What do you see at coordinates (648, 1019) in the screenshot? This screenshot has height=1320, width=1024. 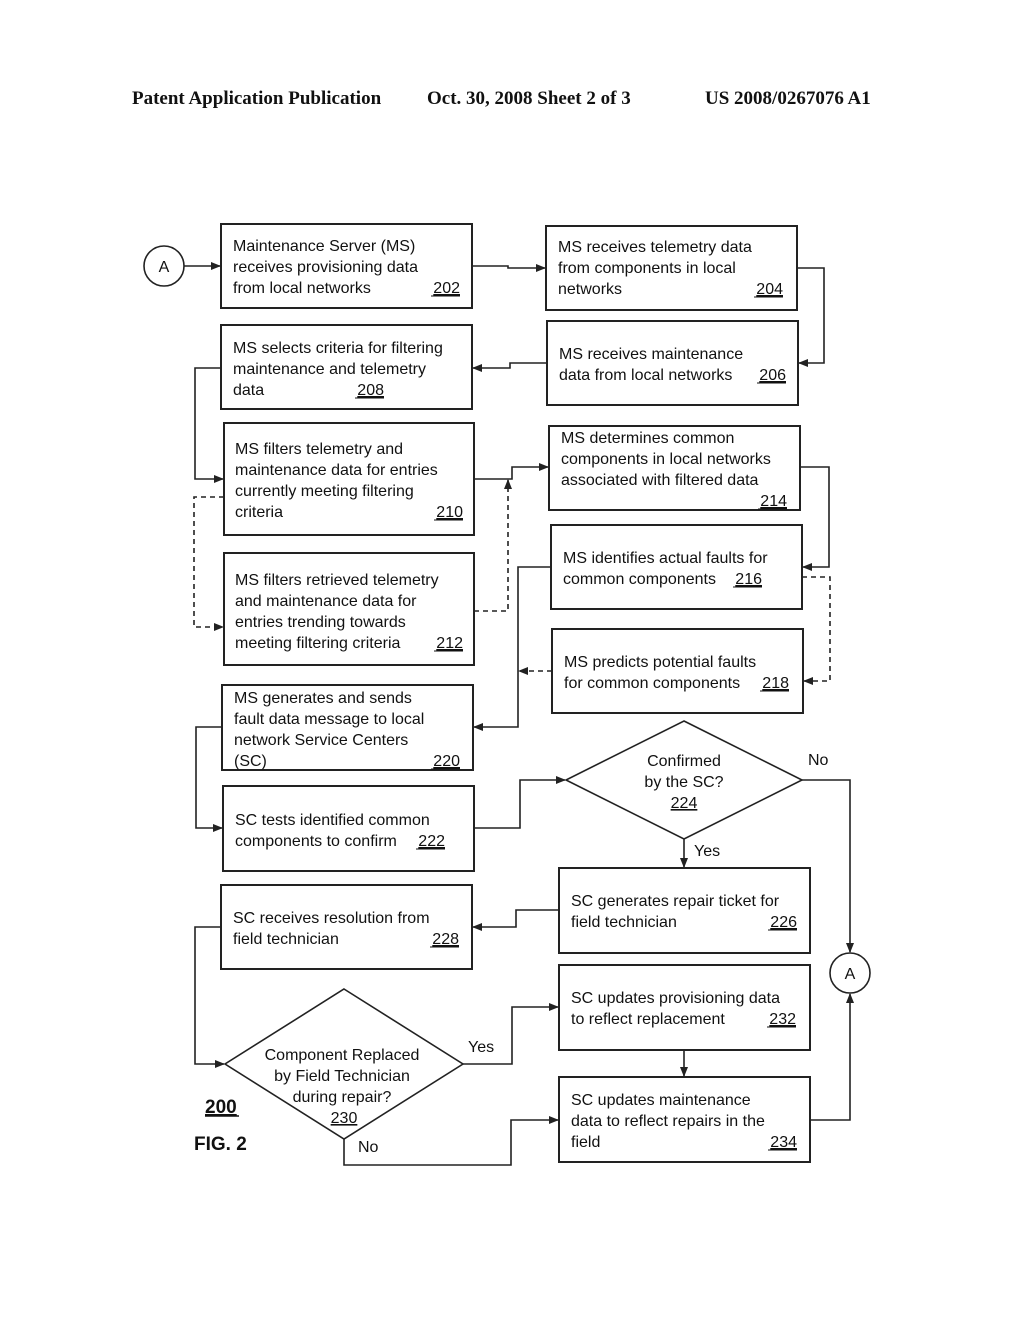 I see `box-text-line: to reflect replacement` at bounding box center [648, 1019].